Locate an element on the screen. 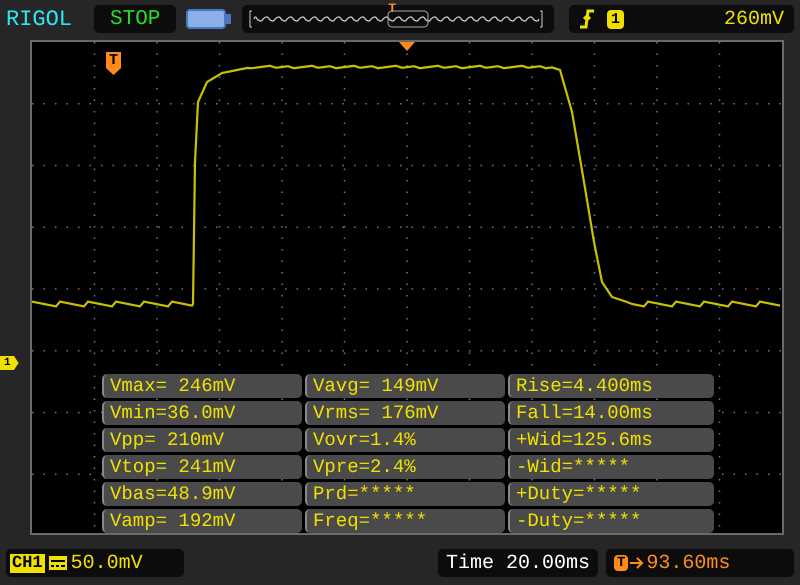 This screenshot has height=585, width=800. measurement-readout: Fall=14.00ms is located at coordinates (611, 413).